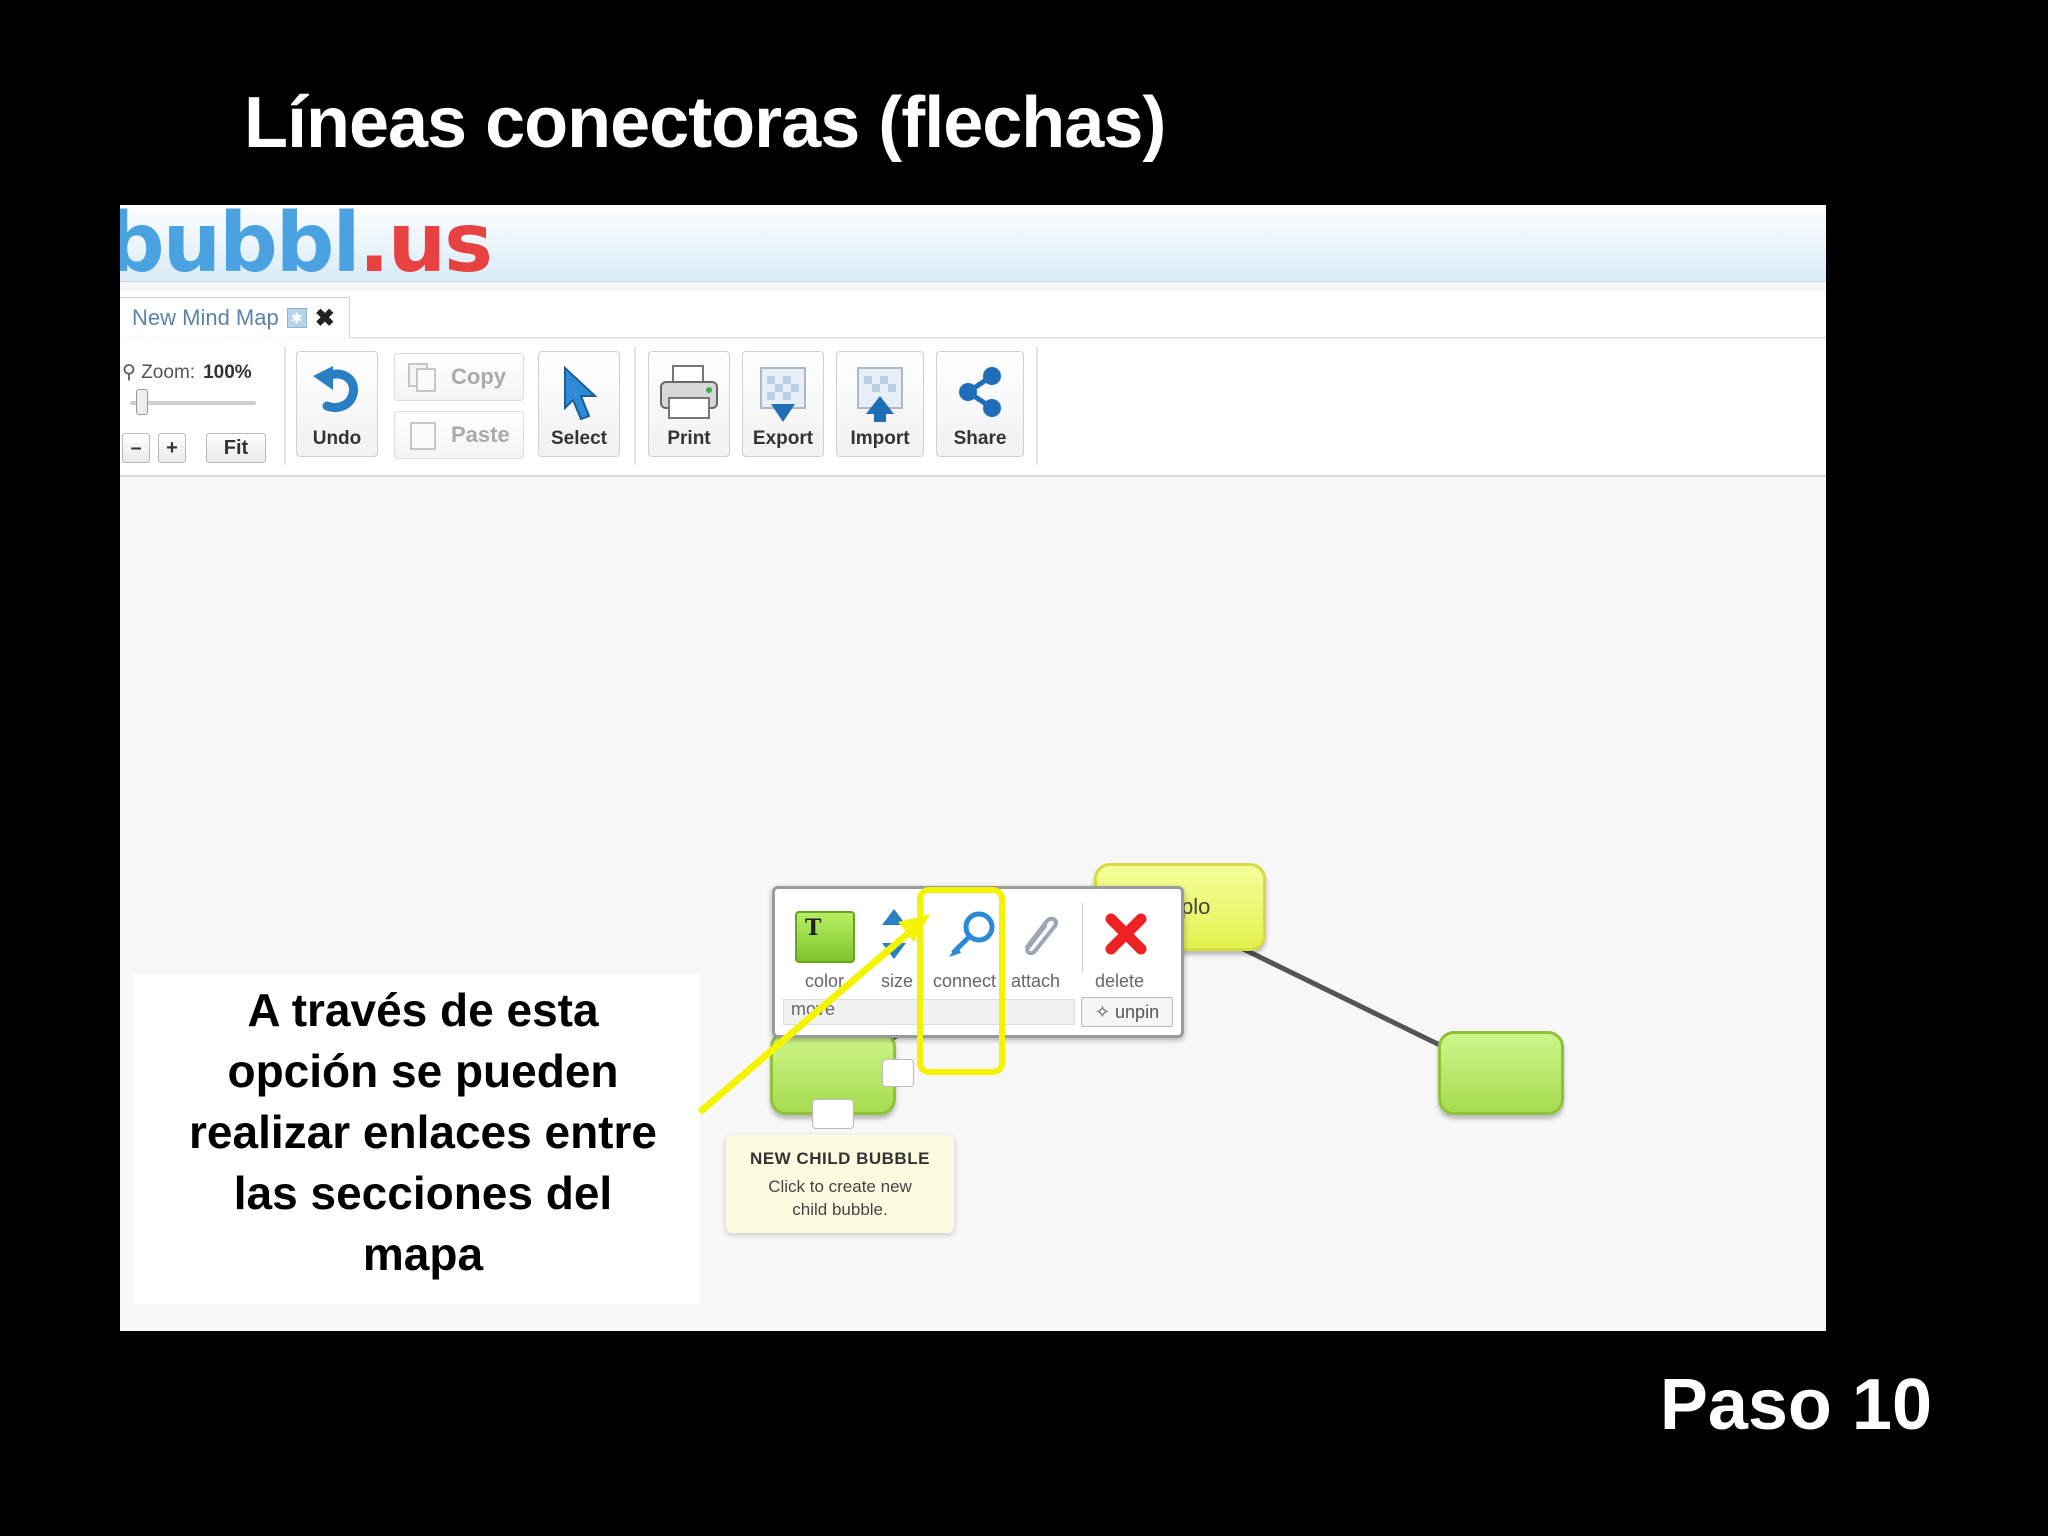 This screenshot has height=1536, width=2048. I want to click on size-arrows-icon, so click(894, 934).